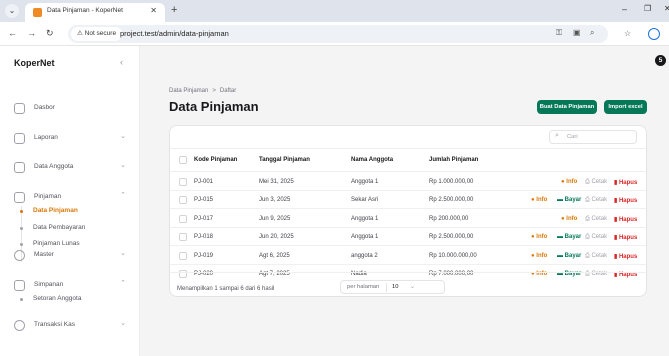 This screenshot has height=356, width=669. What do you see at coordinates (70, 198) in the screenshot?
I see `sidebar-item-pinjaman: Pinjaman ⌃` at bounding box center [70, 198].